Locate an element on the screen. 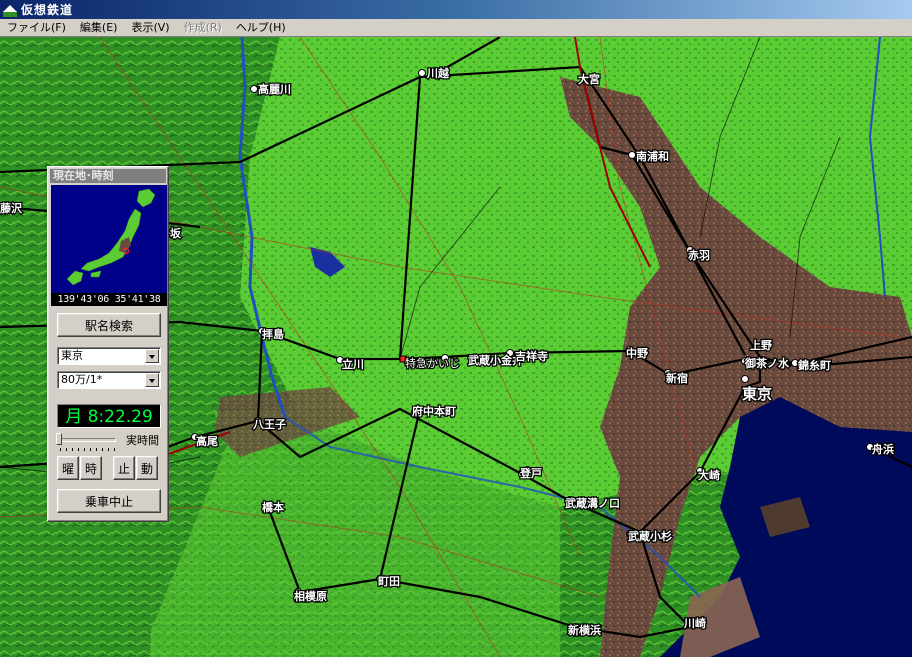 The width and height of the screenshot is (912, 657). japan-minimap is located at coordinates (109, 239).